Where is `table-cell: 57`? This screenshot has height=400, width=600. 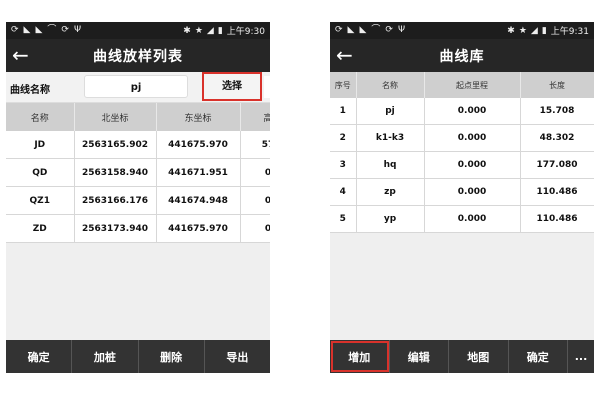
table-cell: 57 is located at coordinates (255, 145).